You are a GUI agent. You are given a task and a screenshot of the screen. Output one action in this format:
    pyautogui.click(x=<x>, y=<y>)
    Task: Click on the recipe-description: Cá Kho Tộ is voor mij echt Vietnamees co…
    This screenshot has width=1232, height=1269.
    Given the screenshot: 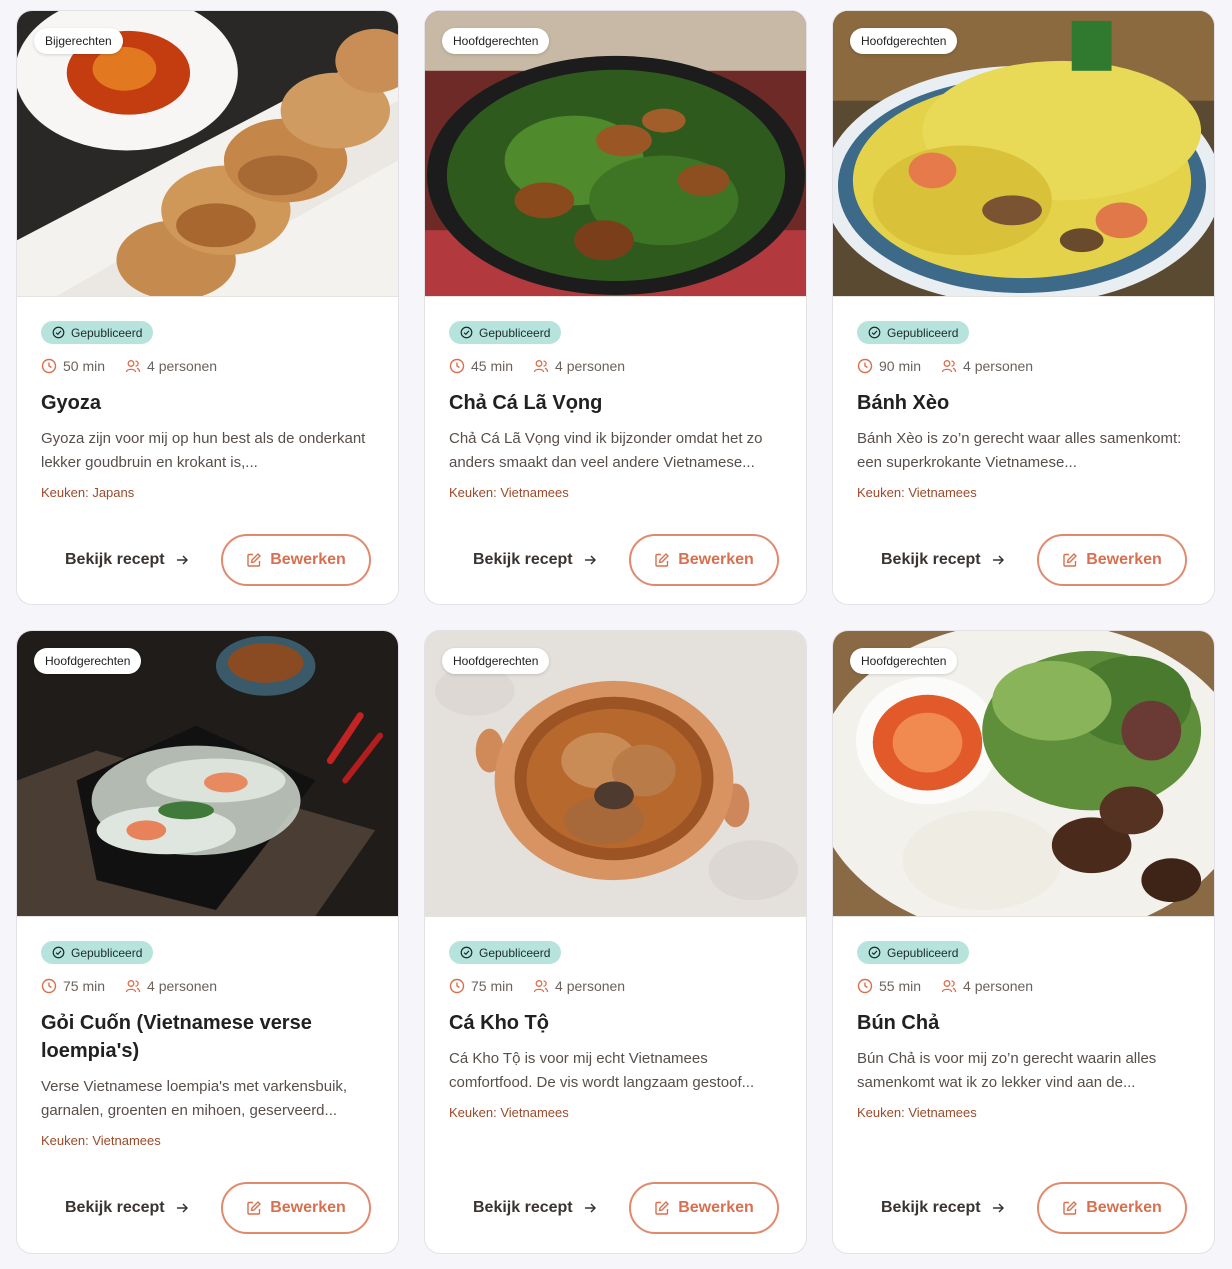 What is the action you would take?
    pyautogui.click(x=602, y=1070)
    